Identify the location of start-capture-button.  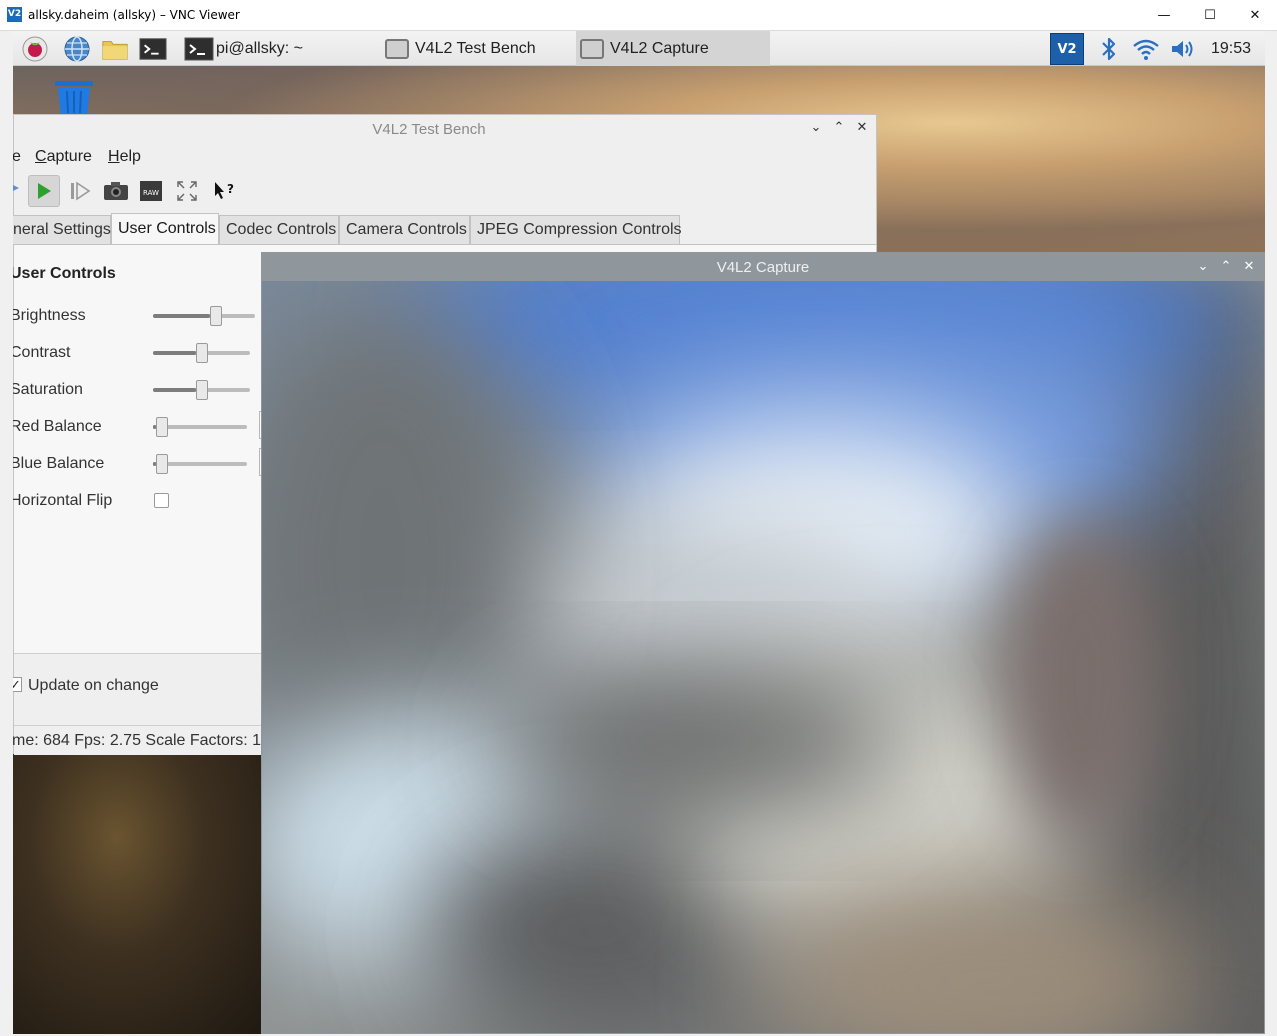
(44, 191).